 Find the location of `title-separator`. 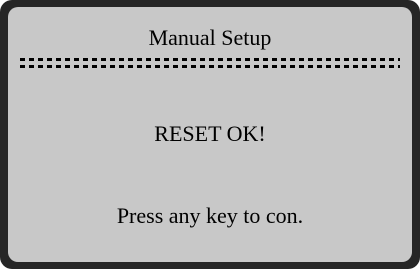

title-separator is located at coordinates (210, 63).